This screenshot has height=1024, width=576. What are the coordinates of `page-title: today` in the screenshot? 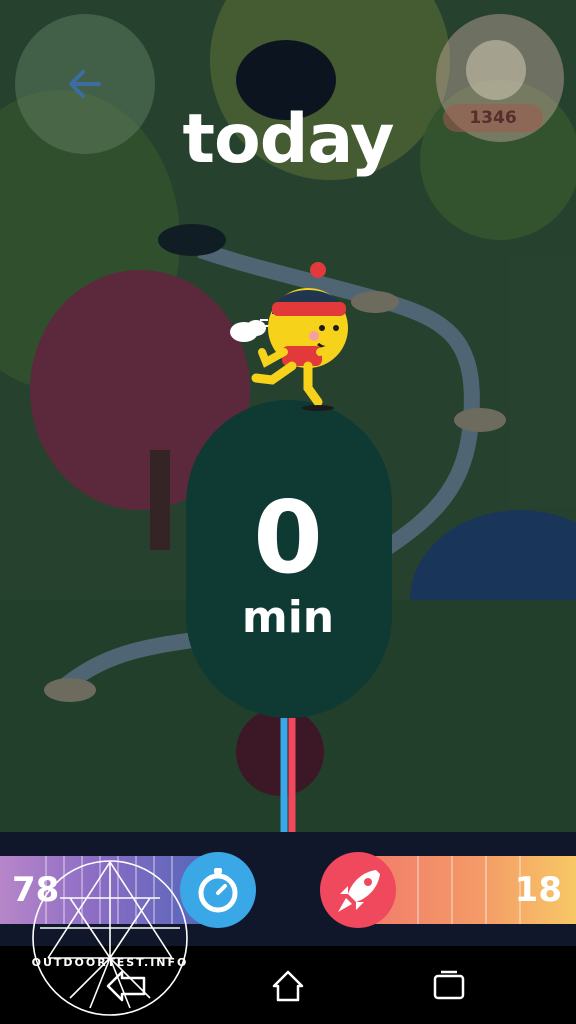 It's located at (288, 139).